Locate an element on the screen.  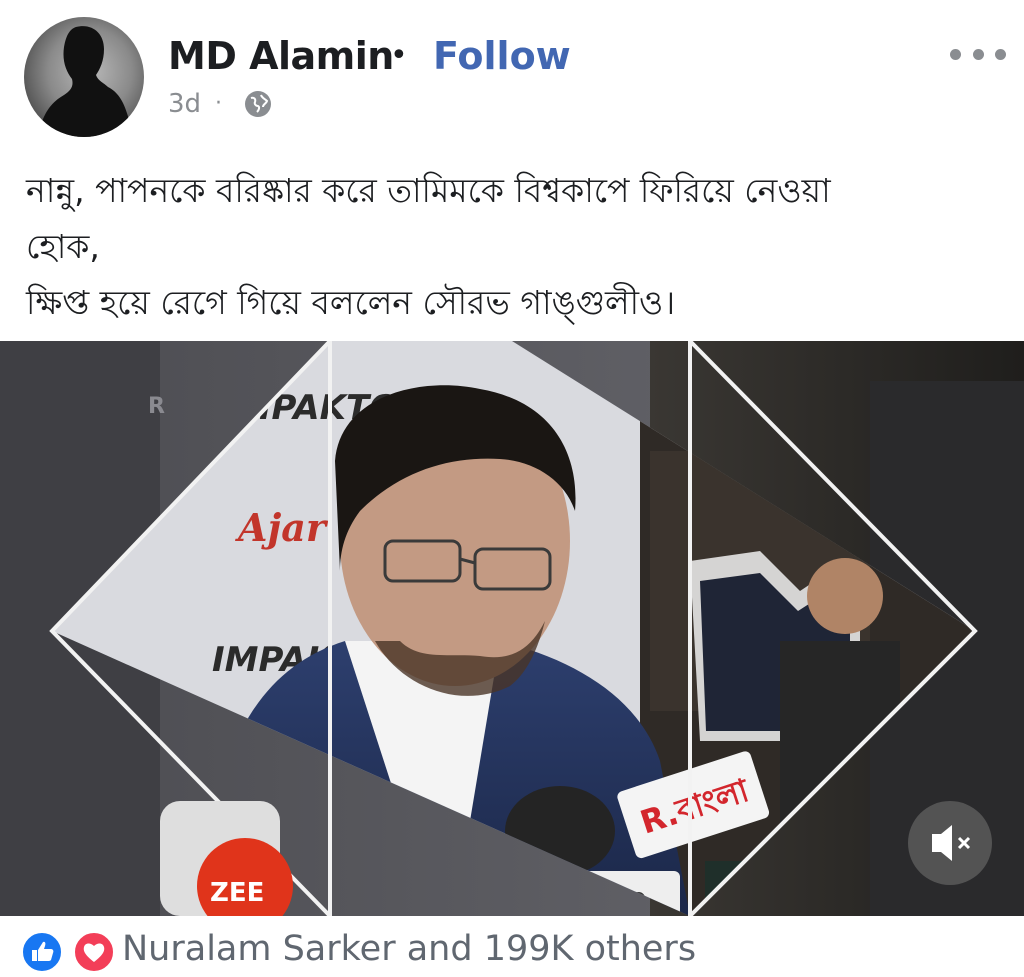
speaker-muted-icon is located at coordinates (951, 843).